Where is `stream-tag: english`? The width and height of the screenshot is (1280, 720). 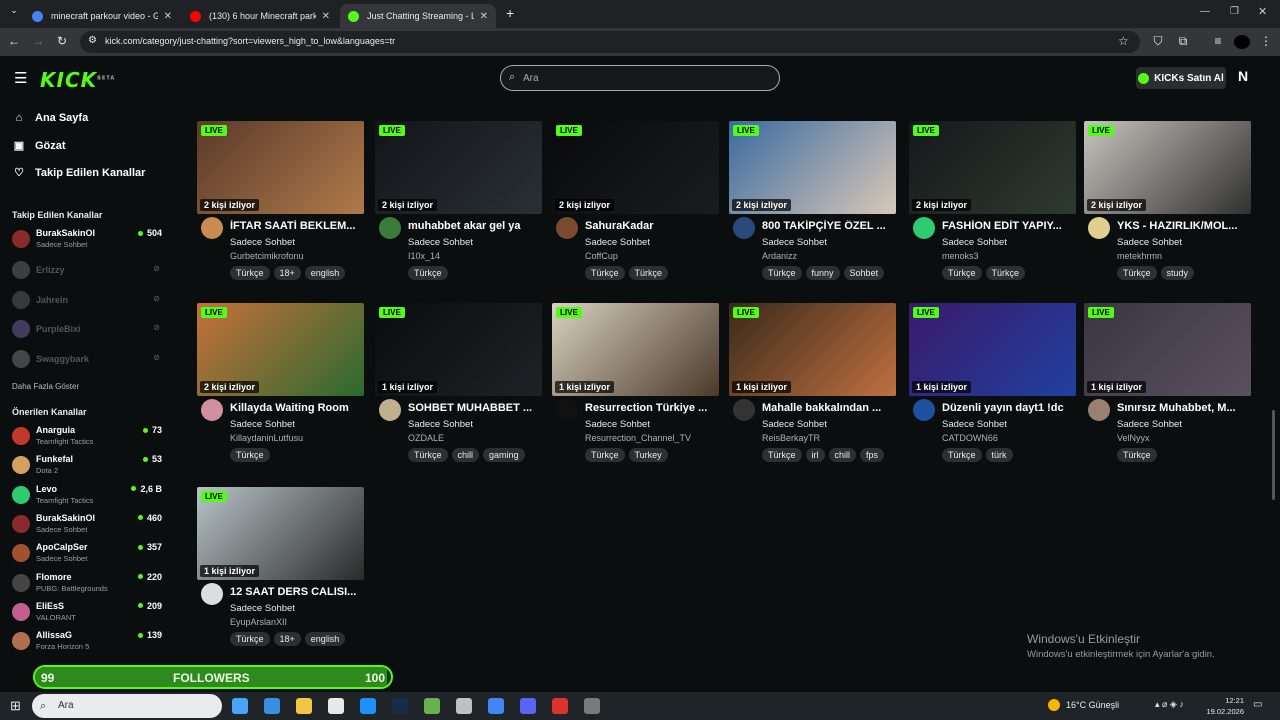 stream-tag: english is located at coordinates (325, 639).